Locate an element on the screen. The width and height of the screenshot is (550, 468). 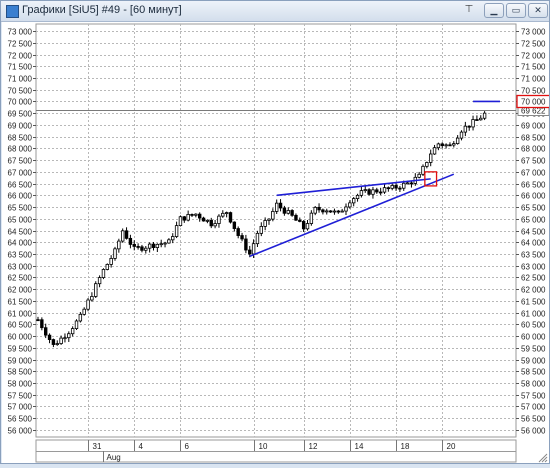
y-tick-label-left: 70 500 is located at coordinates (20, 91).